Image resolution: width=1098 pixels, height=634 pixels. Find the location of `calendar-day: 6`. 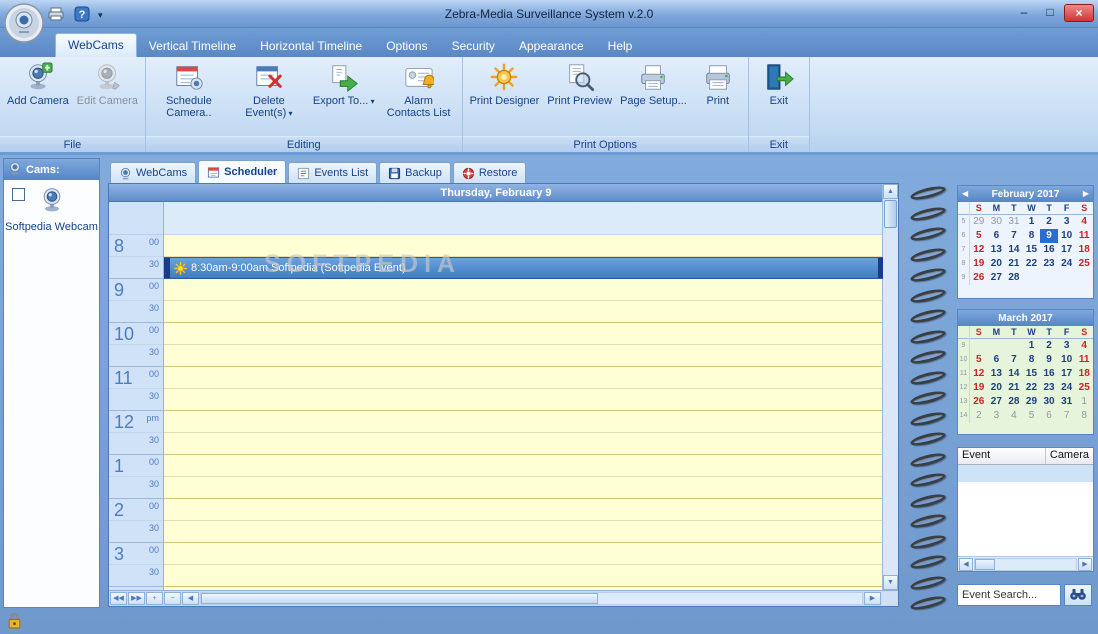

calendar-day: 6 is located at coordinates (1049, 416).